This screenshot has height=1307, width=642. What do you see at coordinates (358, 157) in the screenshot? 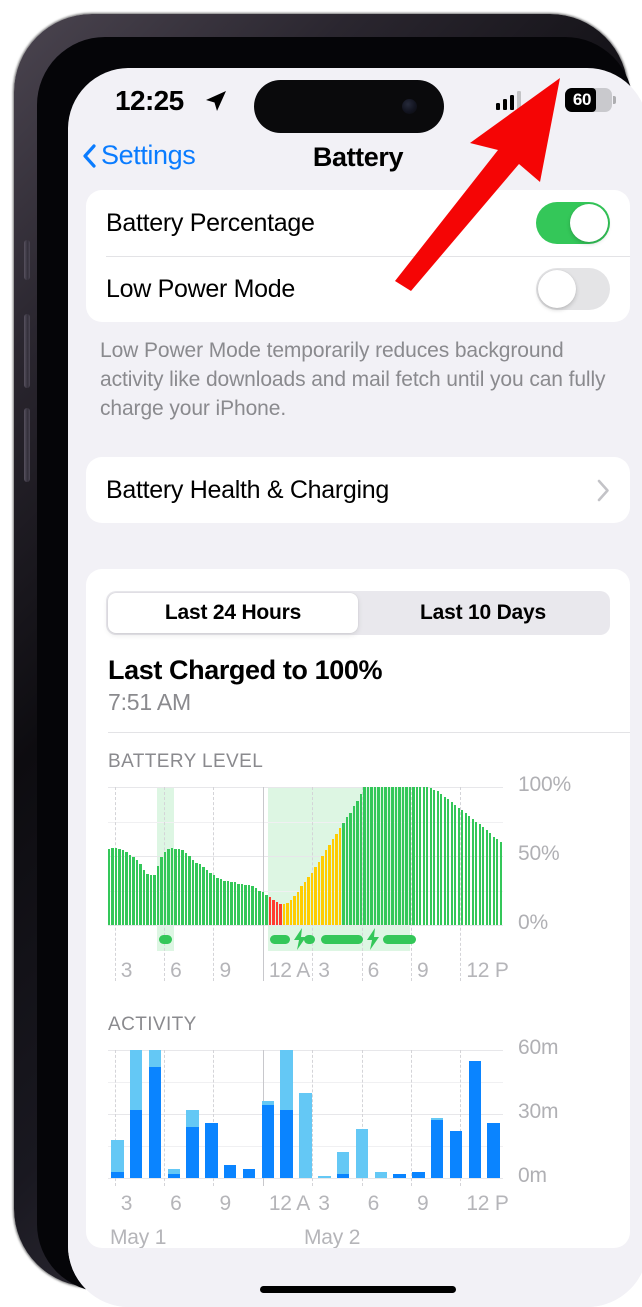
I see `page-title: Battery` at bounding box center [358, 157].